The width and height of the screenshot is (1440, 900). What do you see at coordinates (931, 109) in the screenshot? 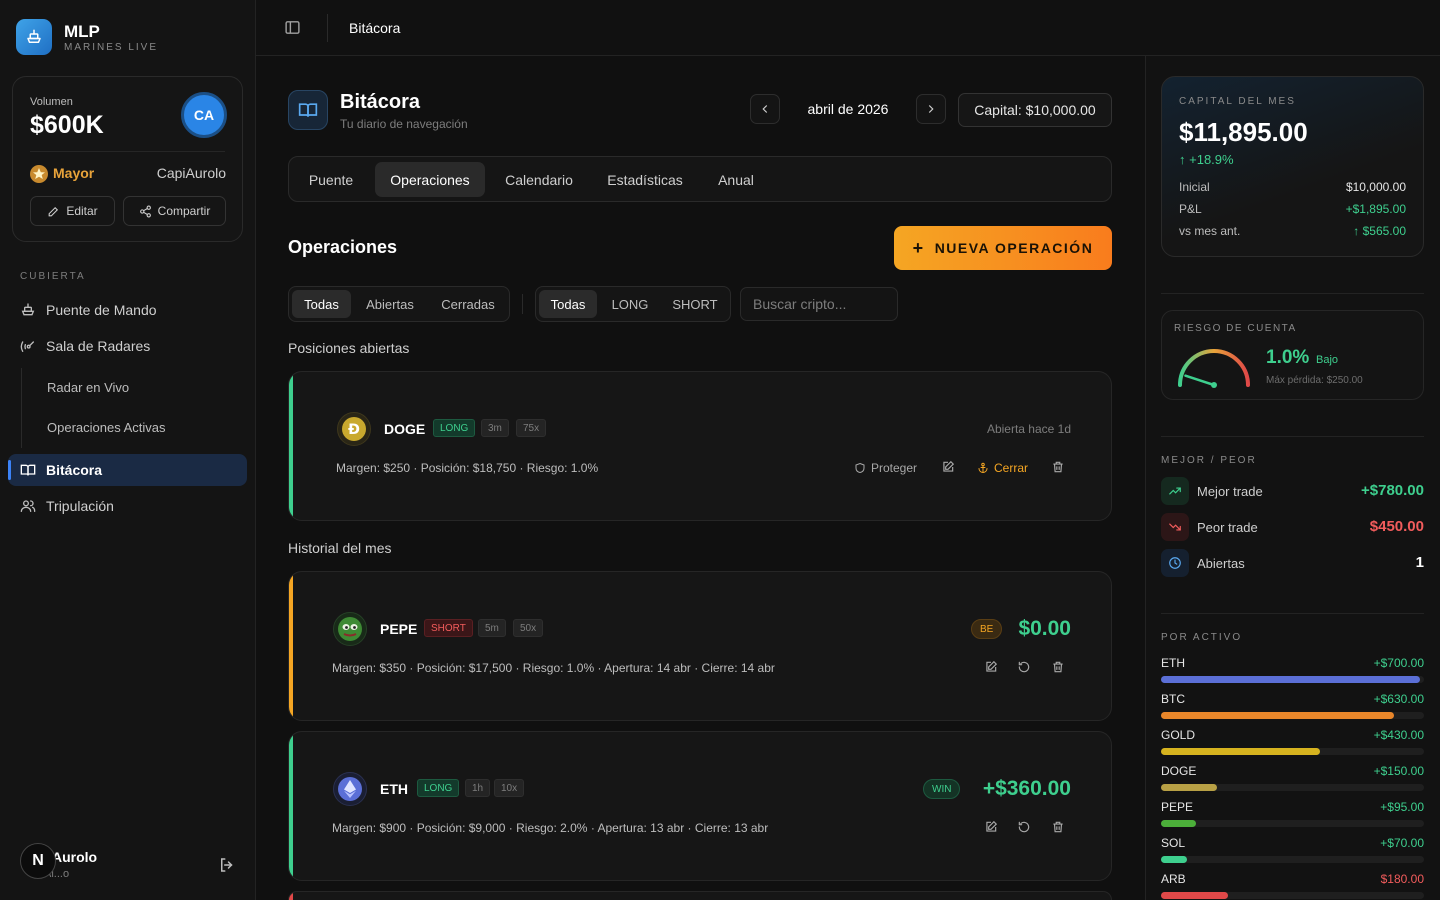
I see `next-month-button` at bounding box center [931, 109].